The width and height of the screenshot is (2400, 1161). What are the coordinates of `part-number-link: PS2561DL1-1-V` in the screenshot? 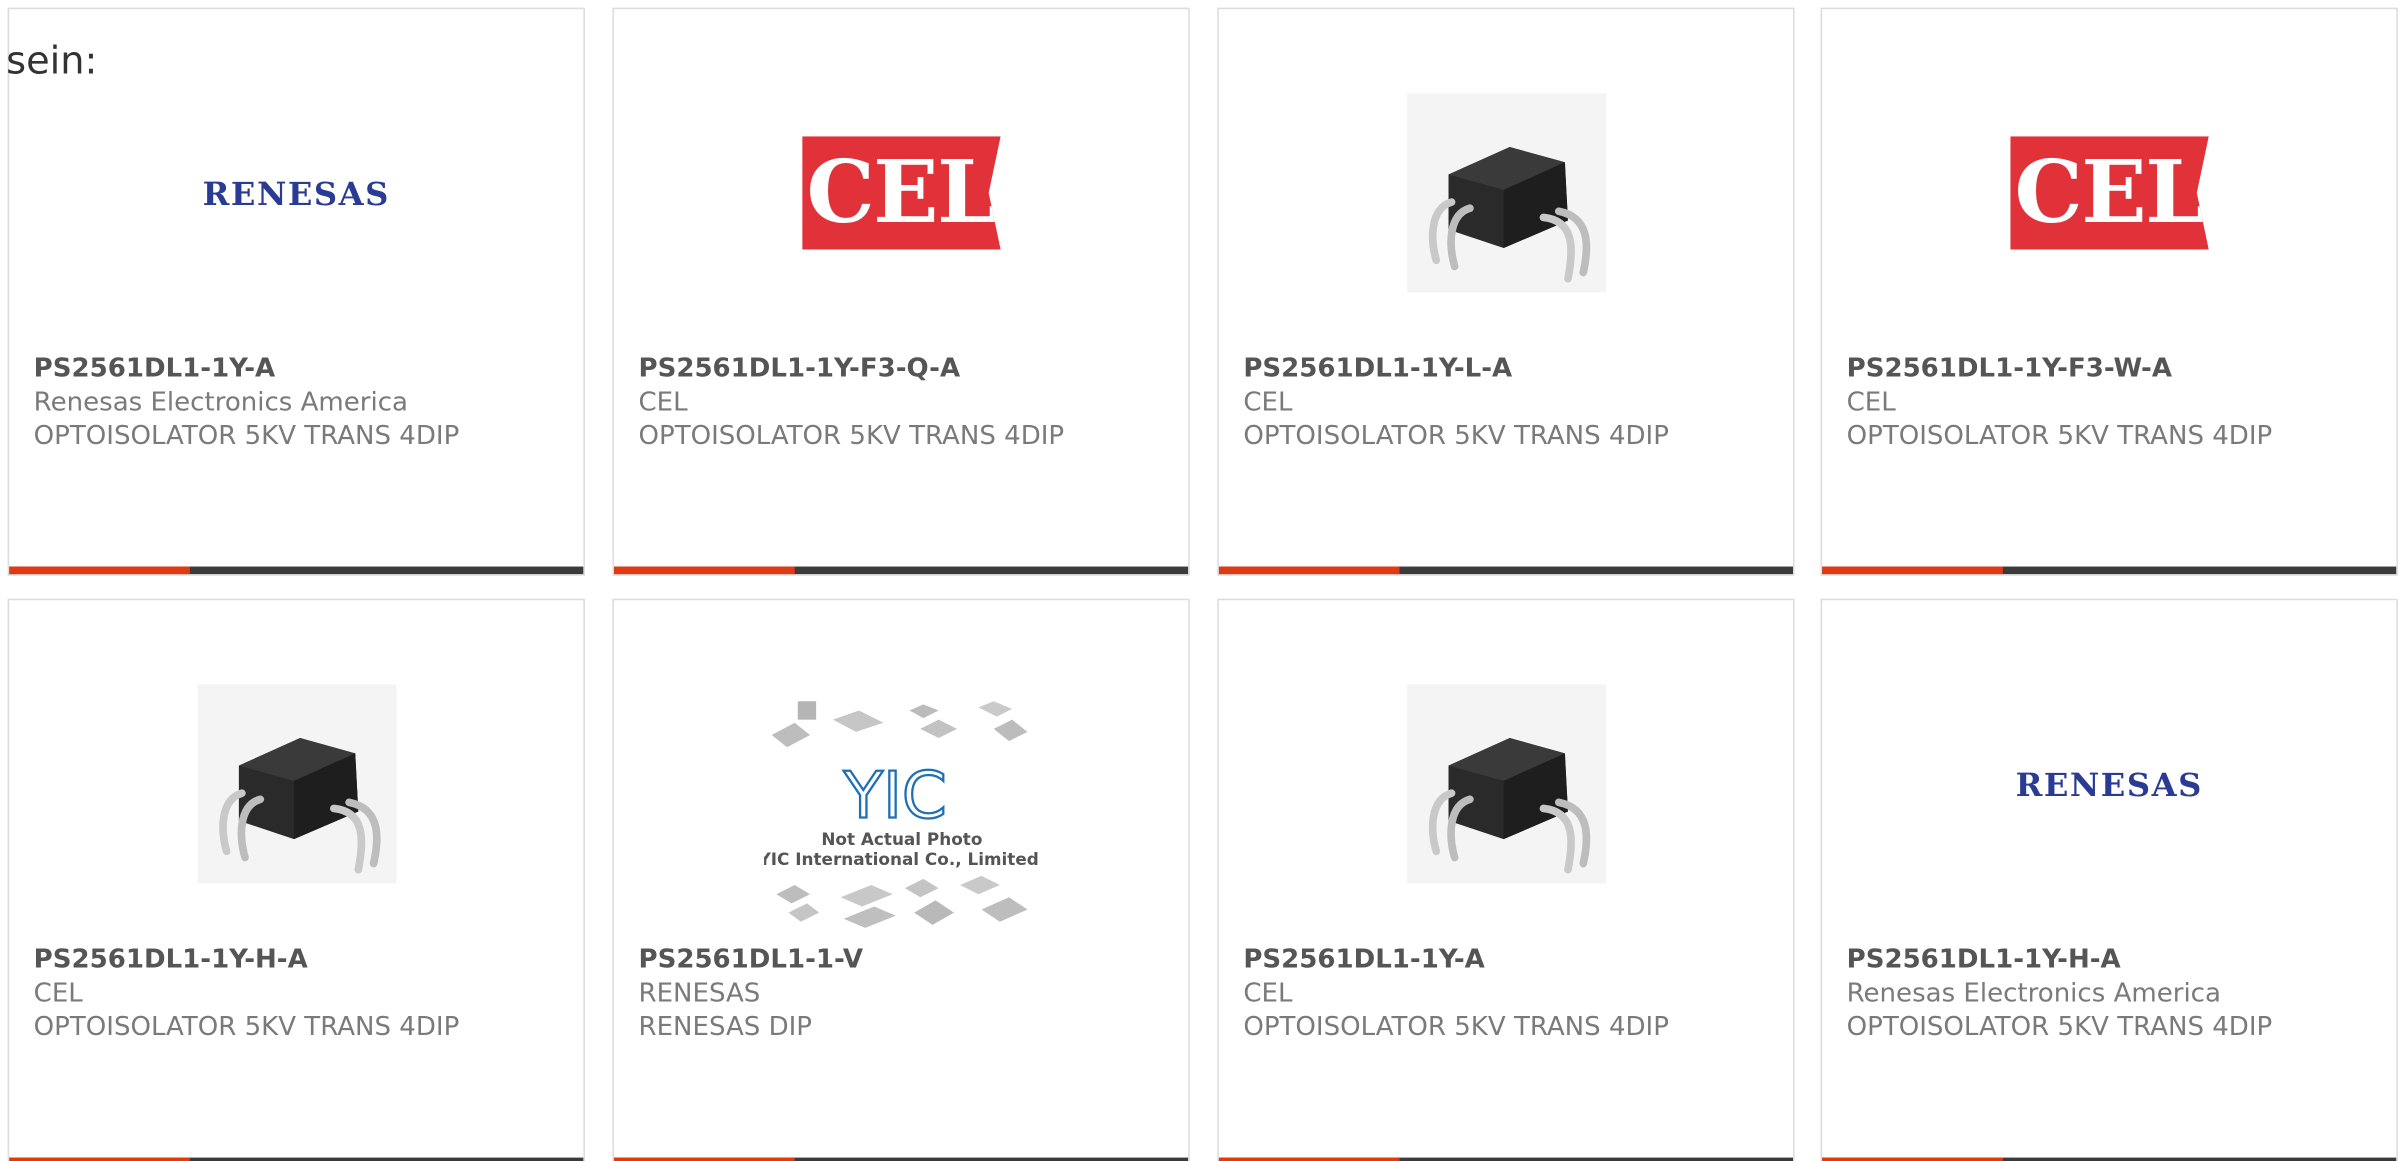 It's located at (906, 960).